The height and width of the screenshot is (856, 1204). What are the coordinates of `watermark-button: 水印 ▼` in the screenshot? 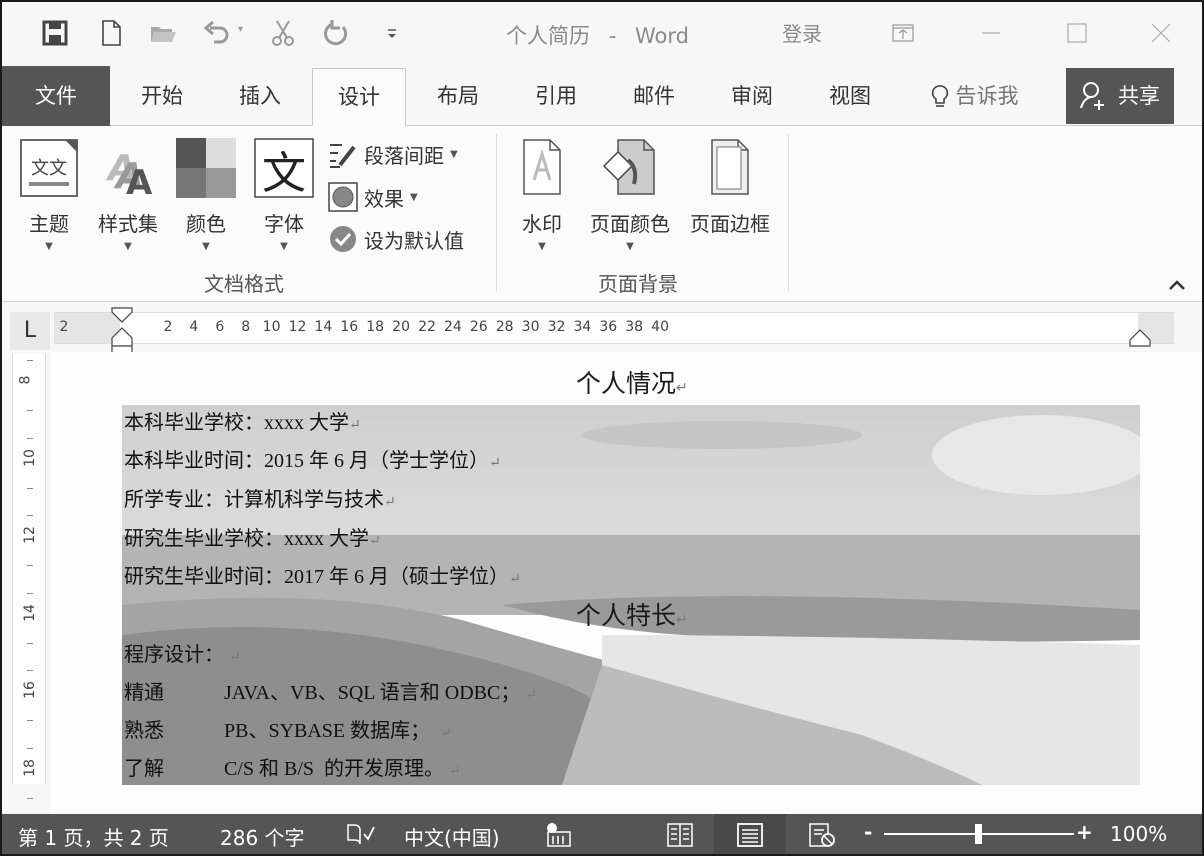 It's located at (542, 195).